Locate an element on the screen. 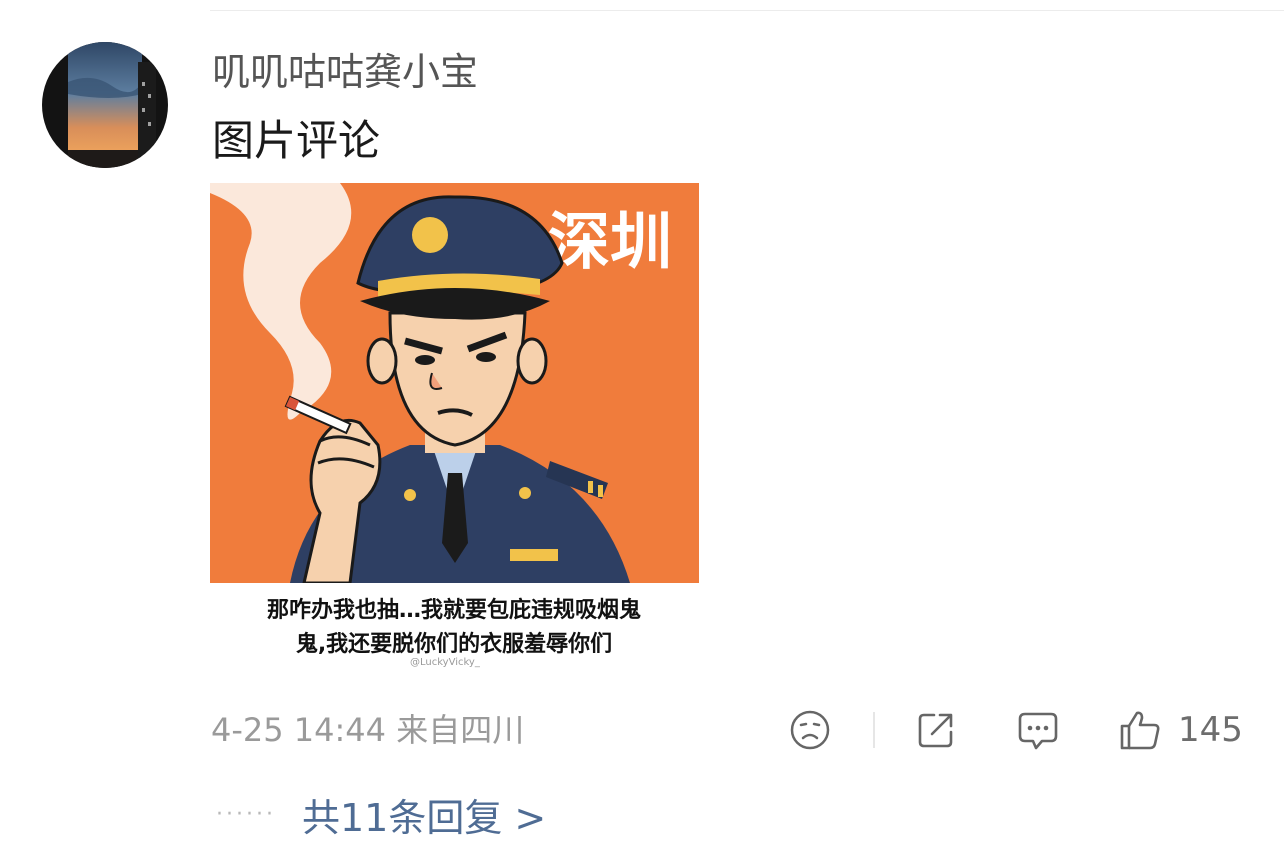 The image size is (1284, 864). avatar is located at coordinates (105, 105).